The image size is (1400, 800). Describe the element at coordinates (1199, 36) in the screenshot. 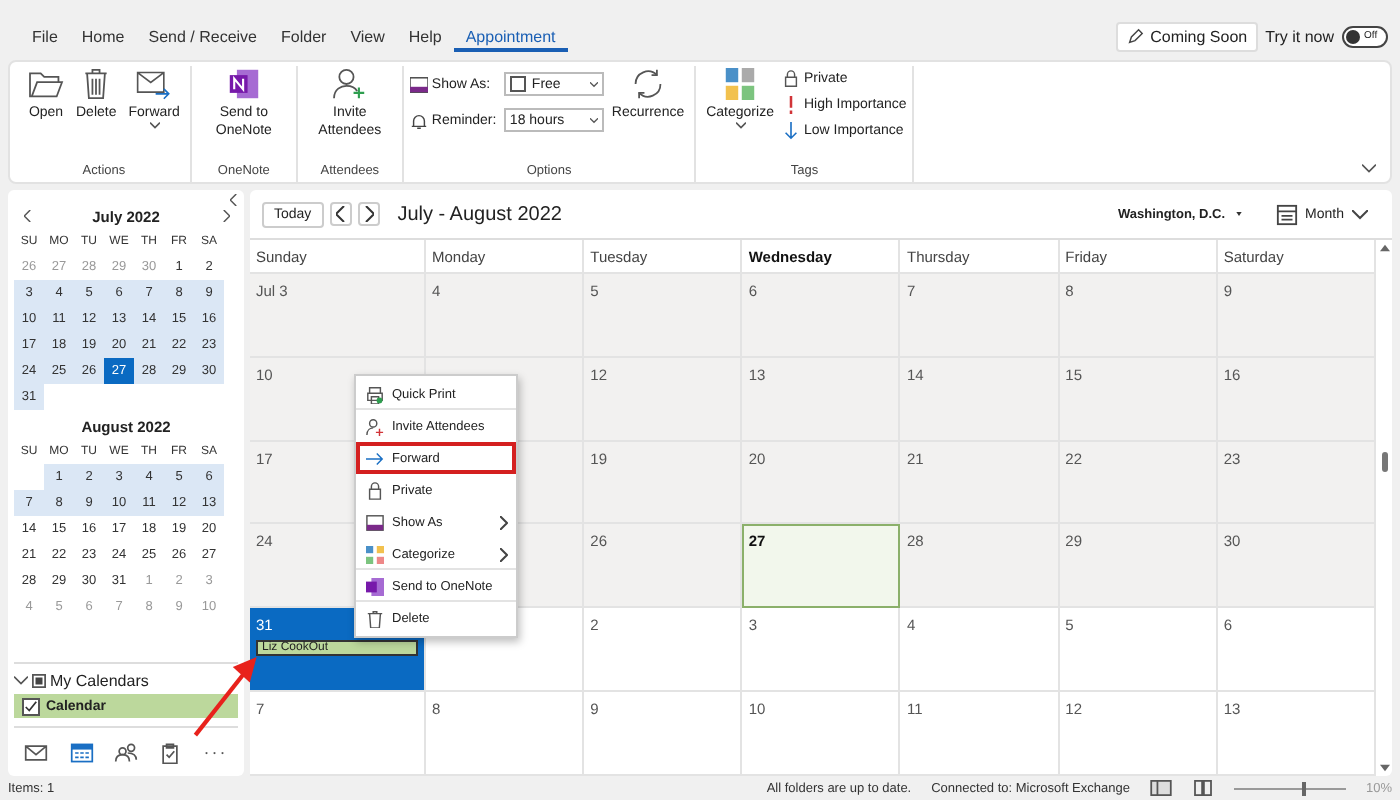

I see `coming-soon-label: Coming Soon` at that location.